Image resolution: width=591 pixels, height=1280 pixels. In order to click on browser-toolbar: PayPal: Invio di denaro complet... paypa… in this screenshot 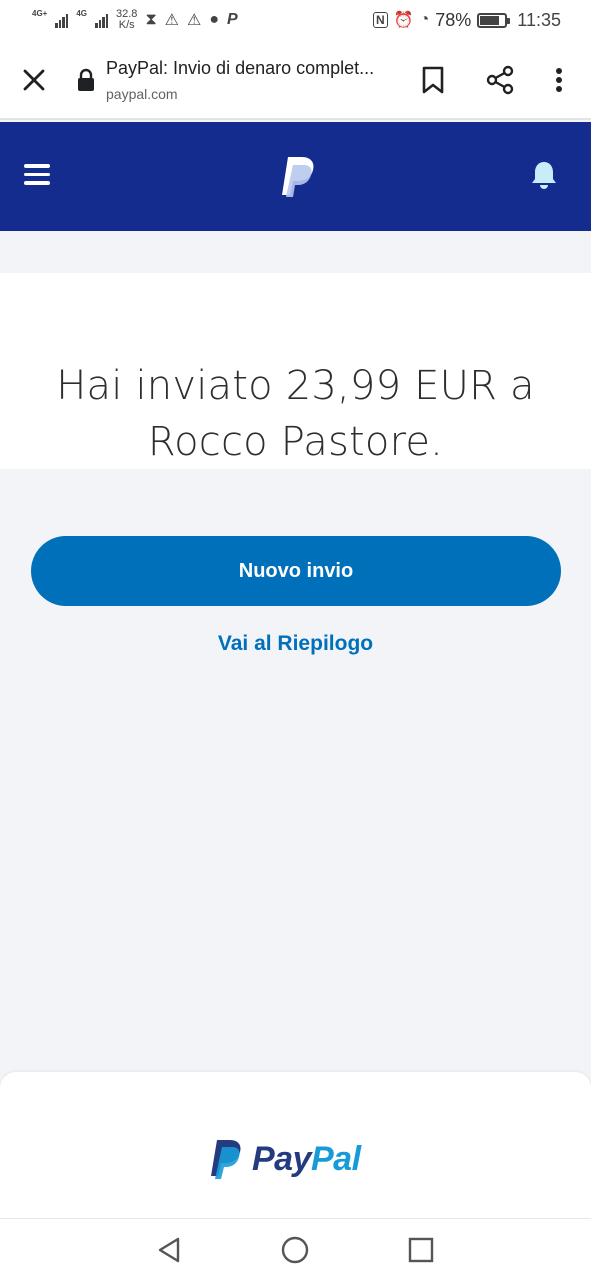, I will do `click(295, 80)`.